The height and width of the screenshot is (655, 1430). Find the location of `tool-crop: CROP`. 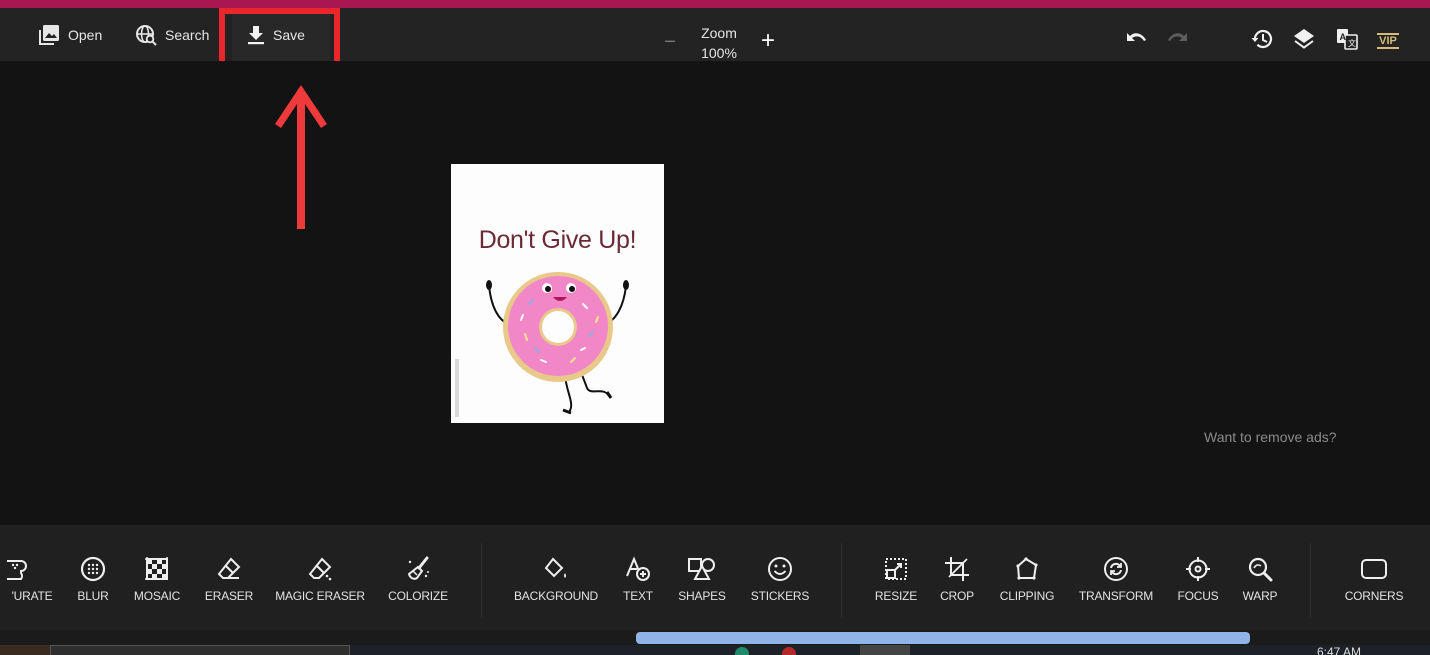

tool-crop: CROP is located at coordinates (957, 578).